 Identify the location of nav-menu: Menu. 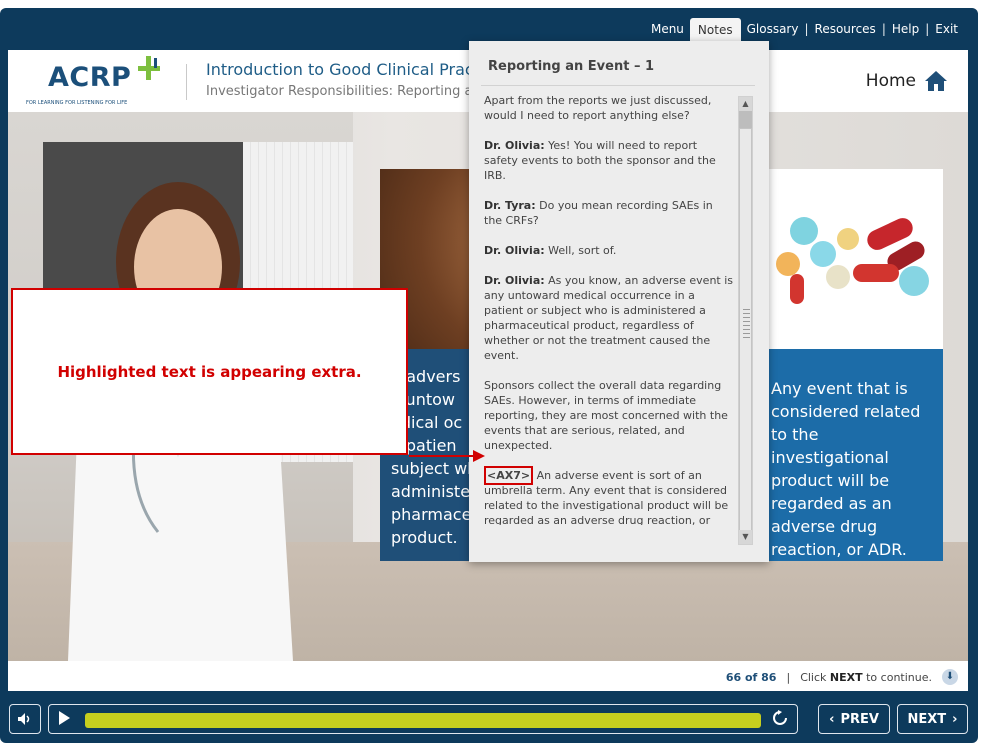
(667, 29).